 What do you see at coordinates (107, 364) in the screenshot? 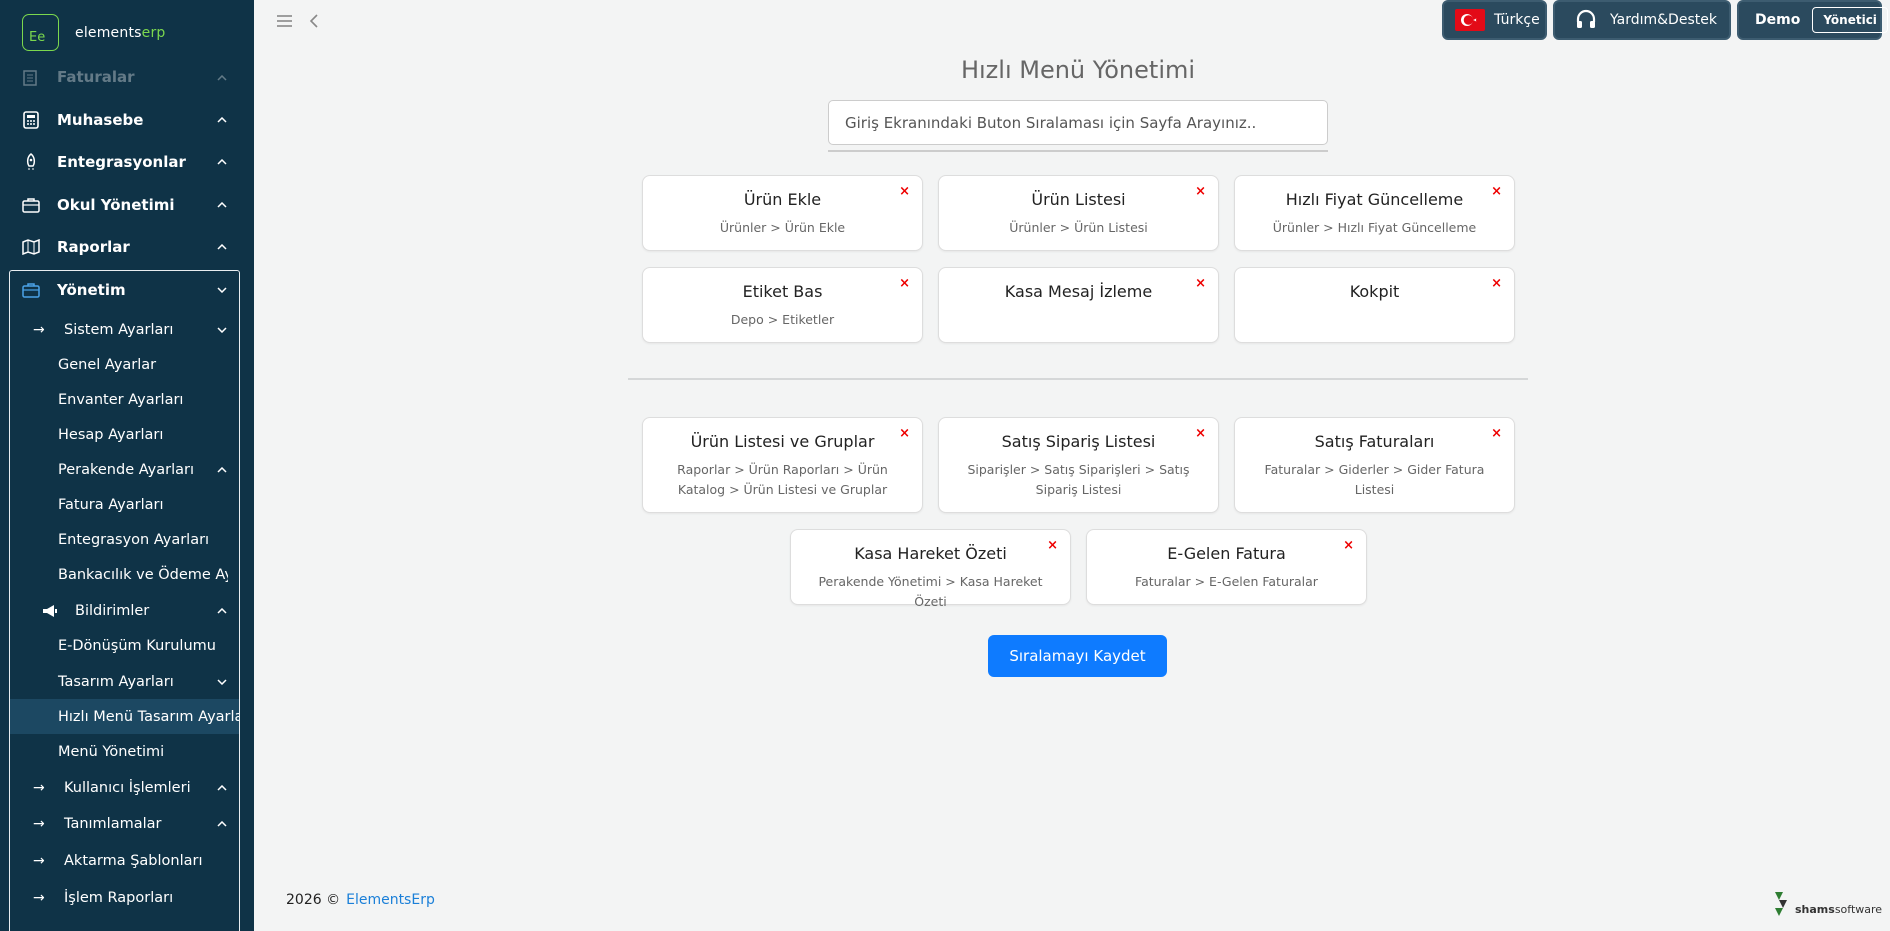
I see `sidebar-item-label: Genel Ayarlar` at bounding box center [107, 364].